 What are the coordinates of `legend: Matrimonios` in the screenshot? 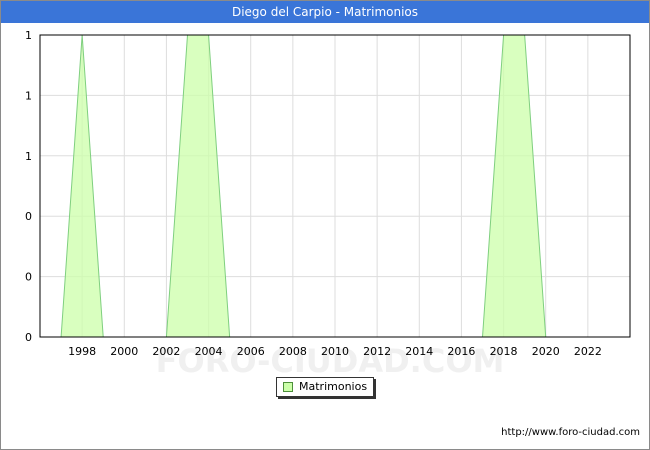 It's located at (325, 387).